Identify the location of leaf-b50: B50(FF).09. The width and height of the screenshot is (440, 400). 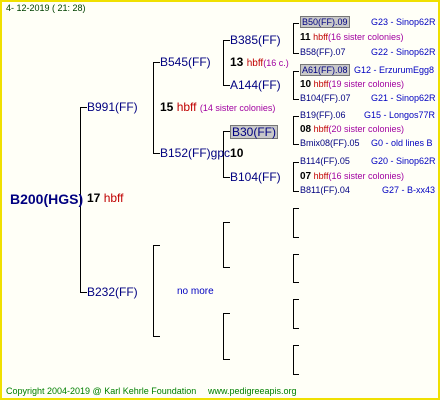
(325, 22).